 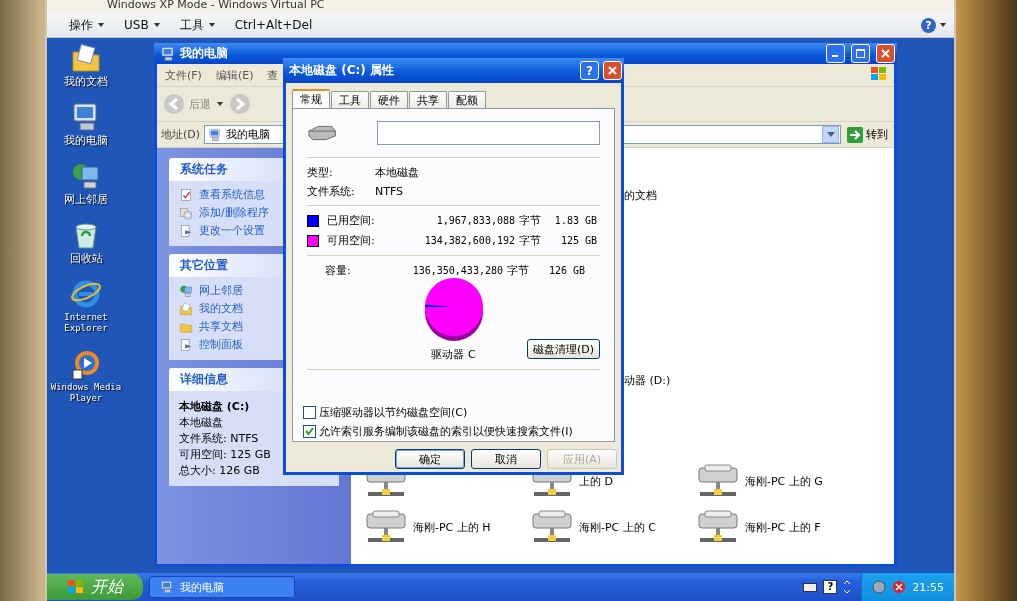 I want to click on size-value: 125 GB, so click(x=578, y=240).